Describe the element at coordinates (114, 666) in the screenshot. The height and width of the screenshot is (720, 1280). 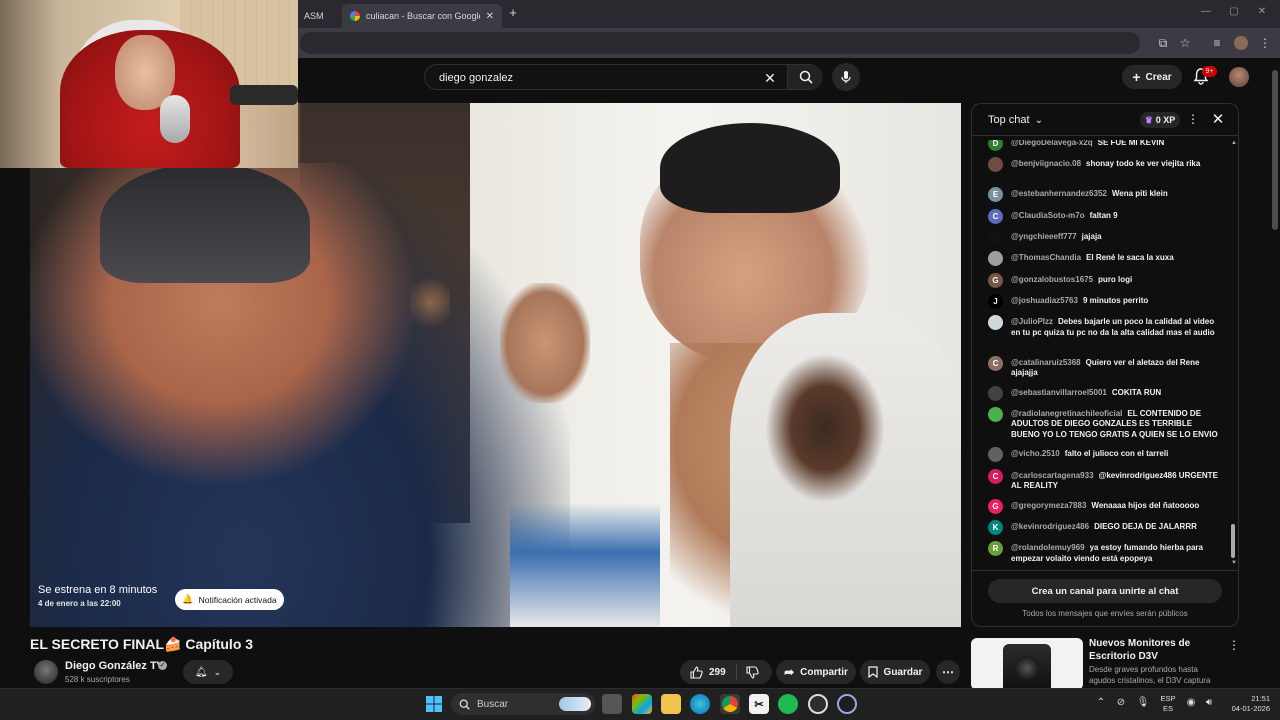
I see `channel-name: Diego González TV` at that location.